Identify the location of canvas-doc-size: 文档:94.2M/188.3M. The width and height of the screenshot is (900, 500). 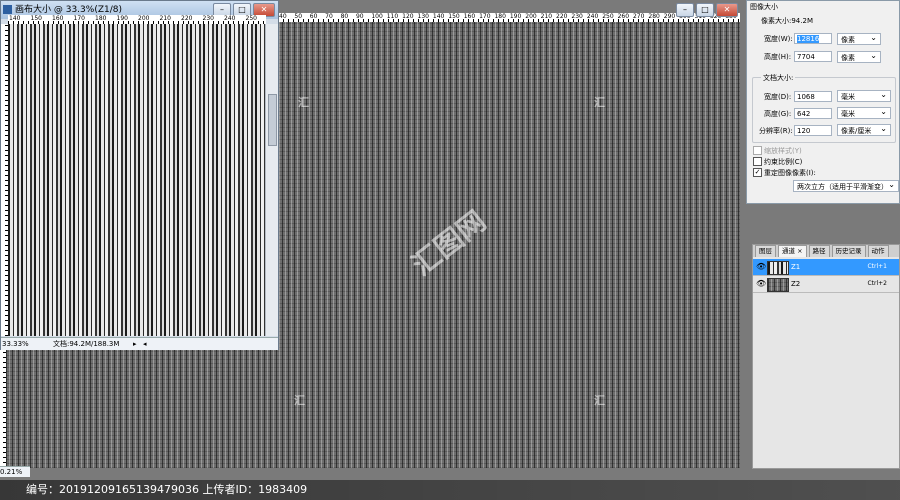
(86, 344).